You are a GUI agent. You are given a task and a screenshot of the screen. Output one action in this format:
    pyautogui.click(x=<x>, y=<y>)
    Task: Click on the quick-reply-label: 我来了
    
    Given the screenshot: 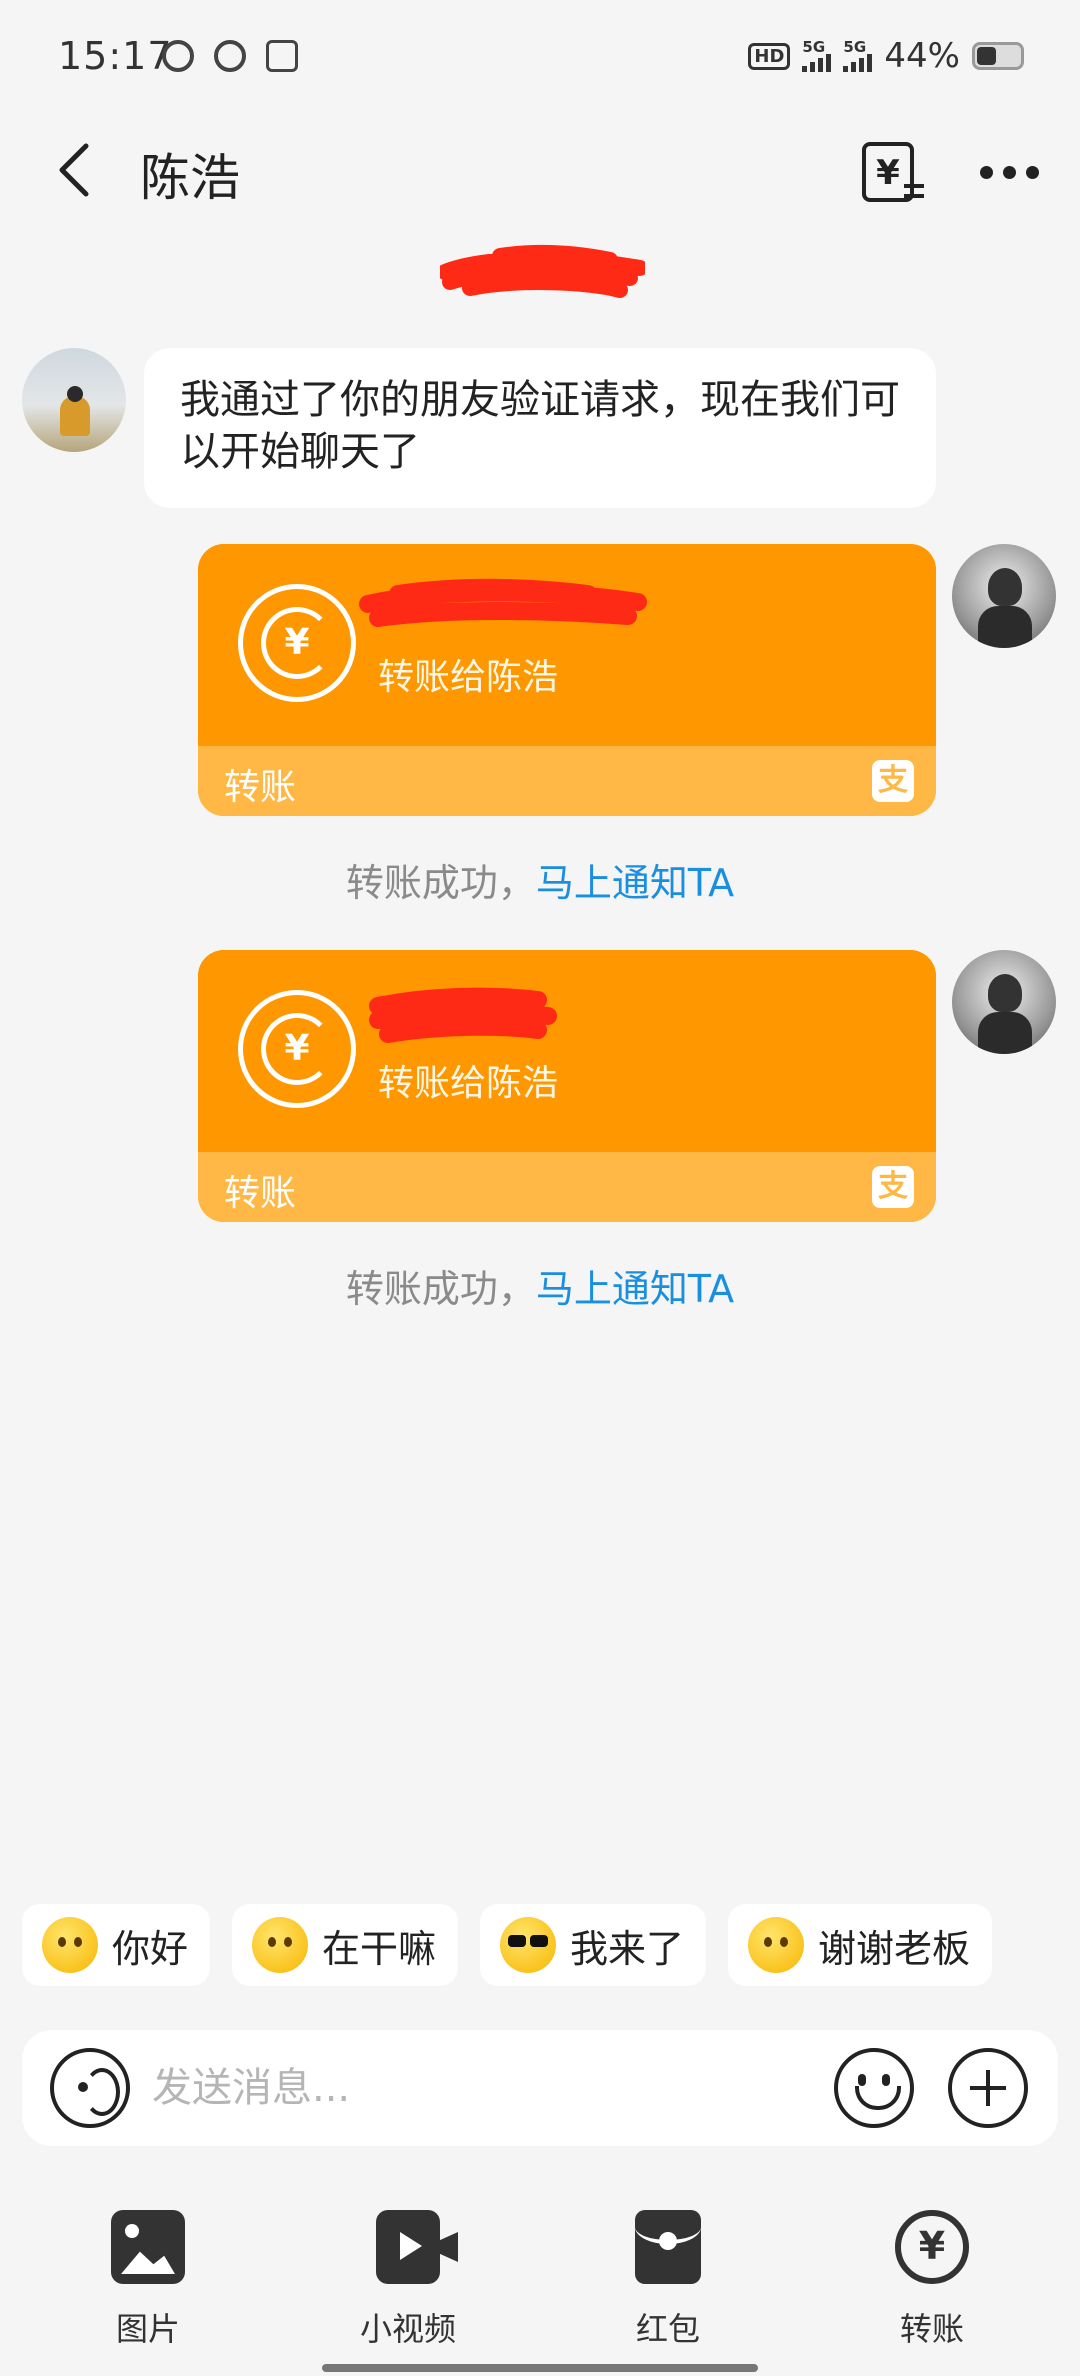 What is the action you would take?
    pyautogui.click(x=627, y=1948)
    